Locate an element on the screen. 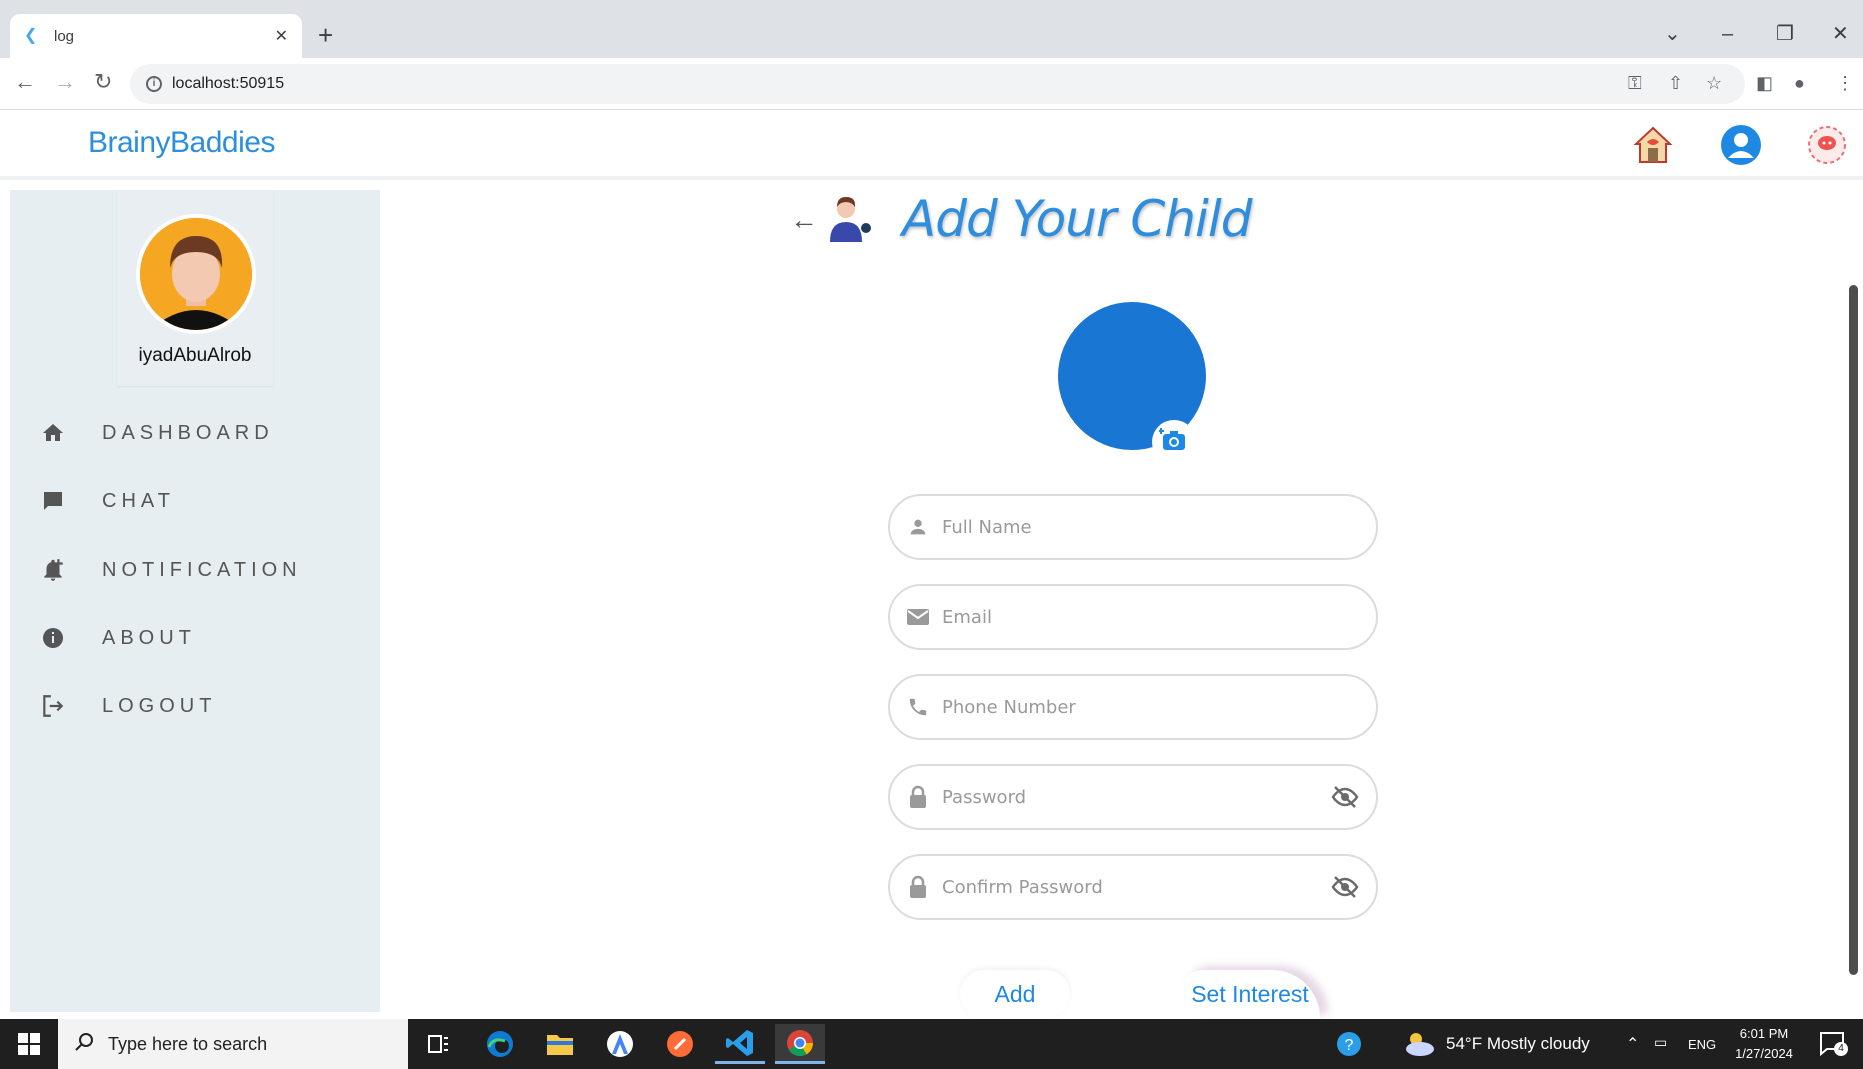 The image size is (1863, 1069). email-field is located at coordinates (1133, 617).